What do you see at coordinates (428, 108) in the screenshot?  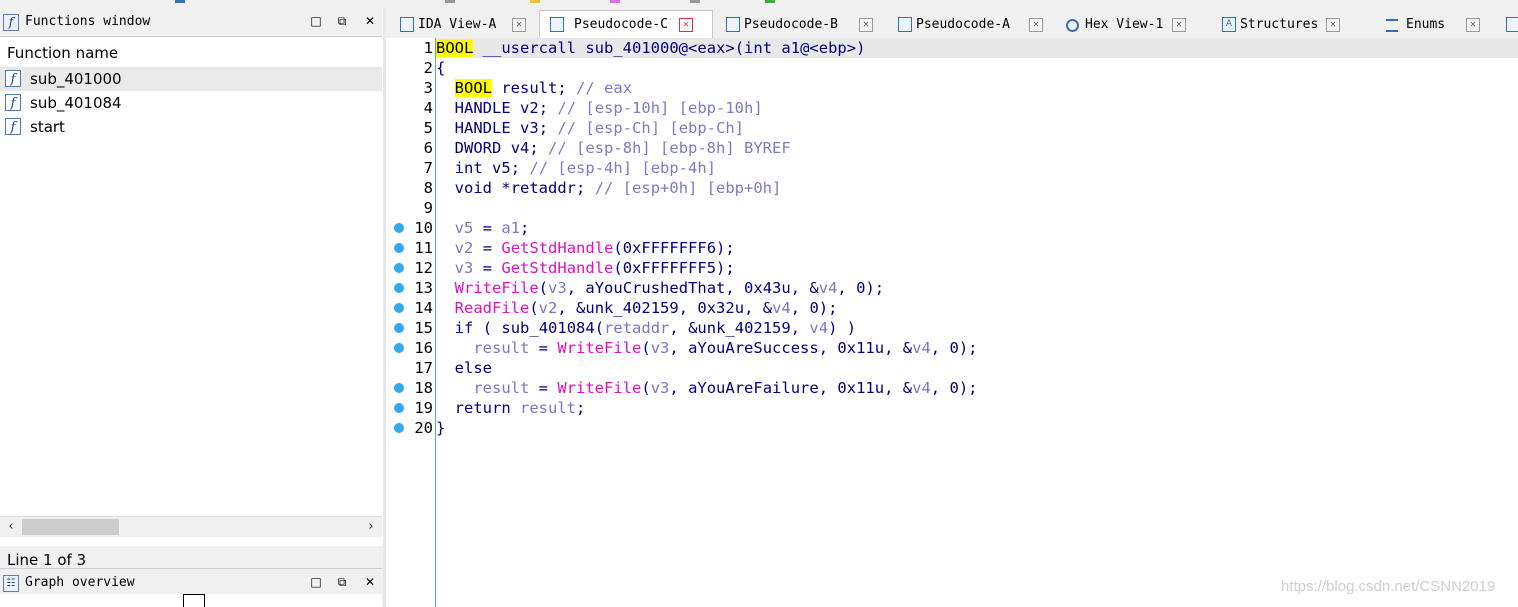 I see `line-number: 4` at bounding box center [428, 108].